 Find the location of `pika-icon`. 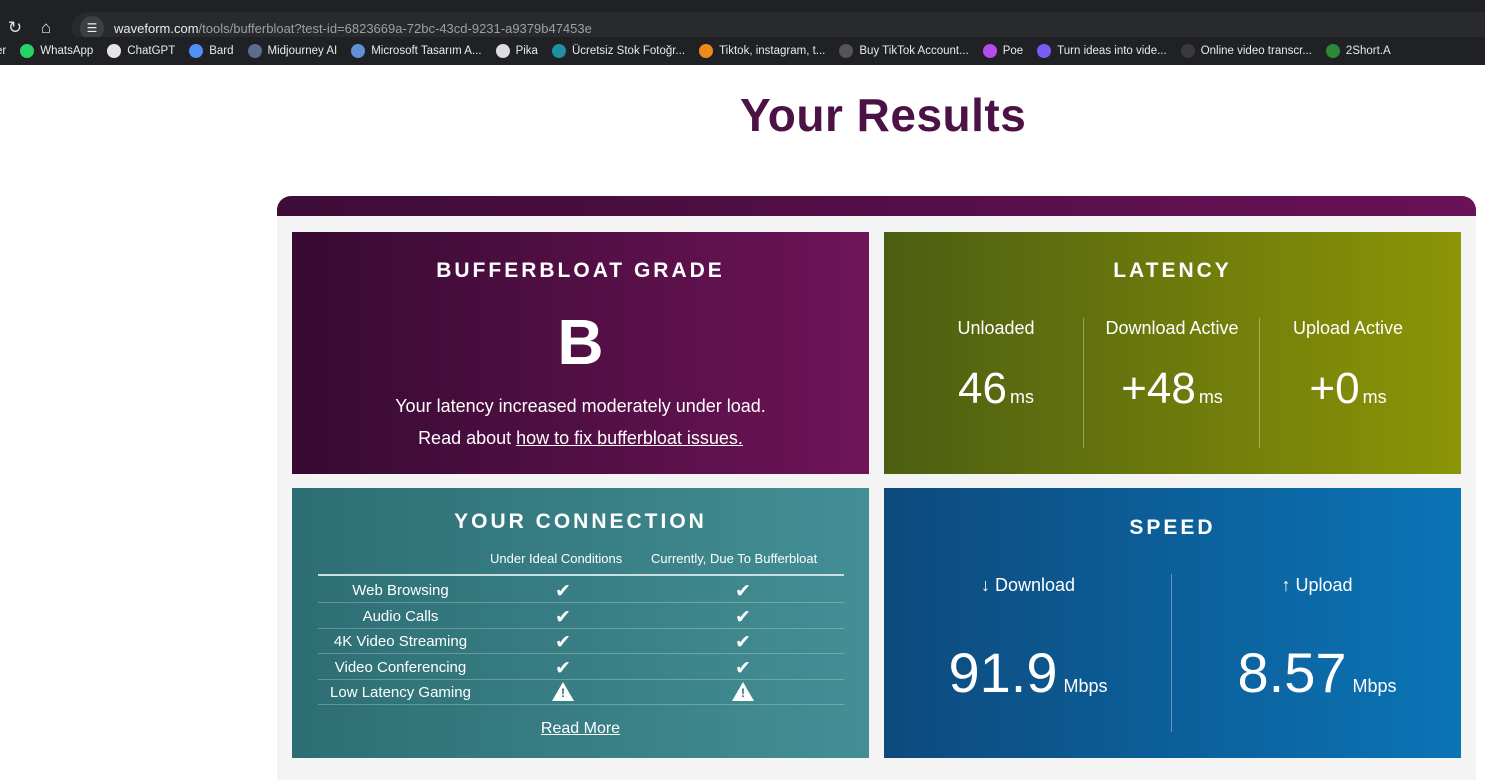

pika-icon is located at coordinates (502, 51).